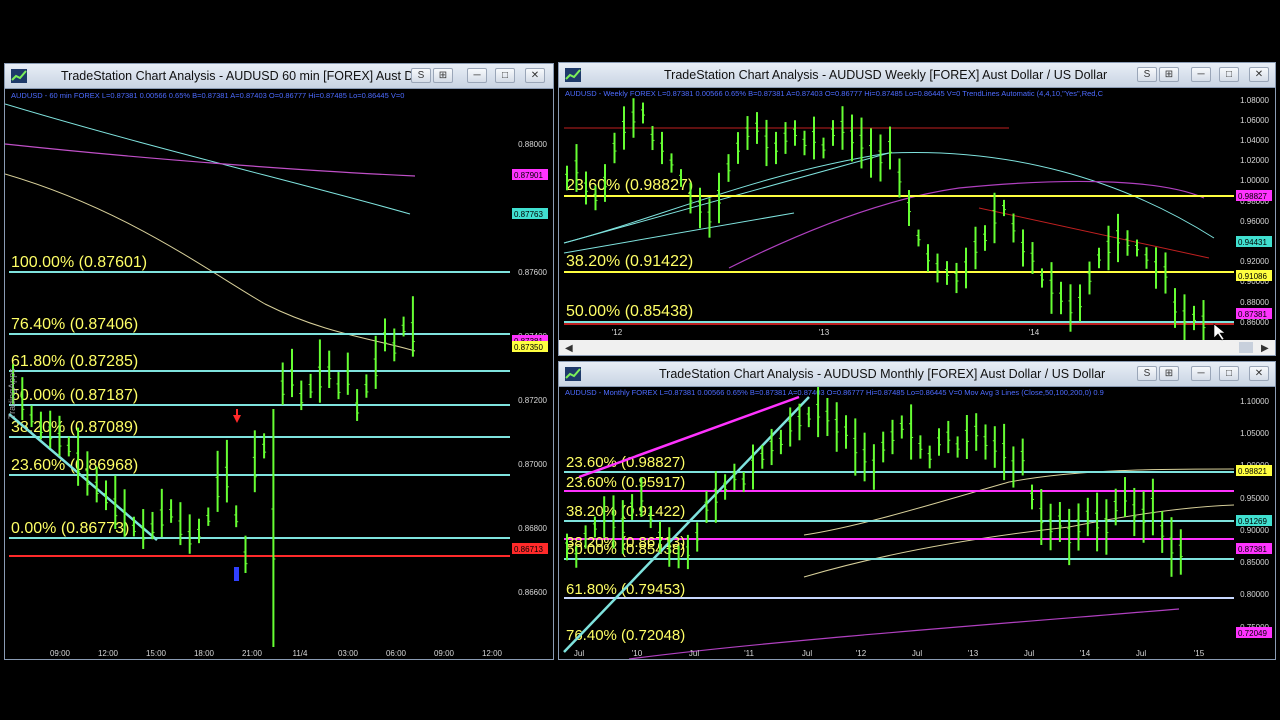  Describe the element at coordinates (532, 592) in the screenshot. I see `price-axis-label: 0.86600` at that location.